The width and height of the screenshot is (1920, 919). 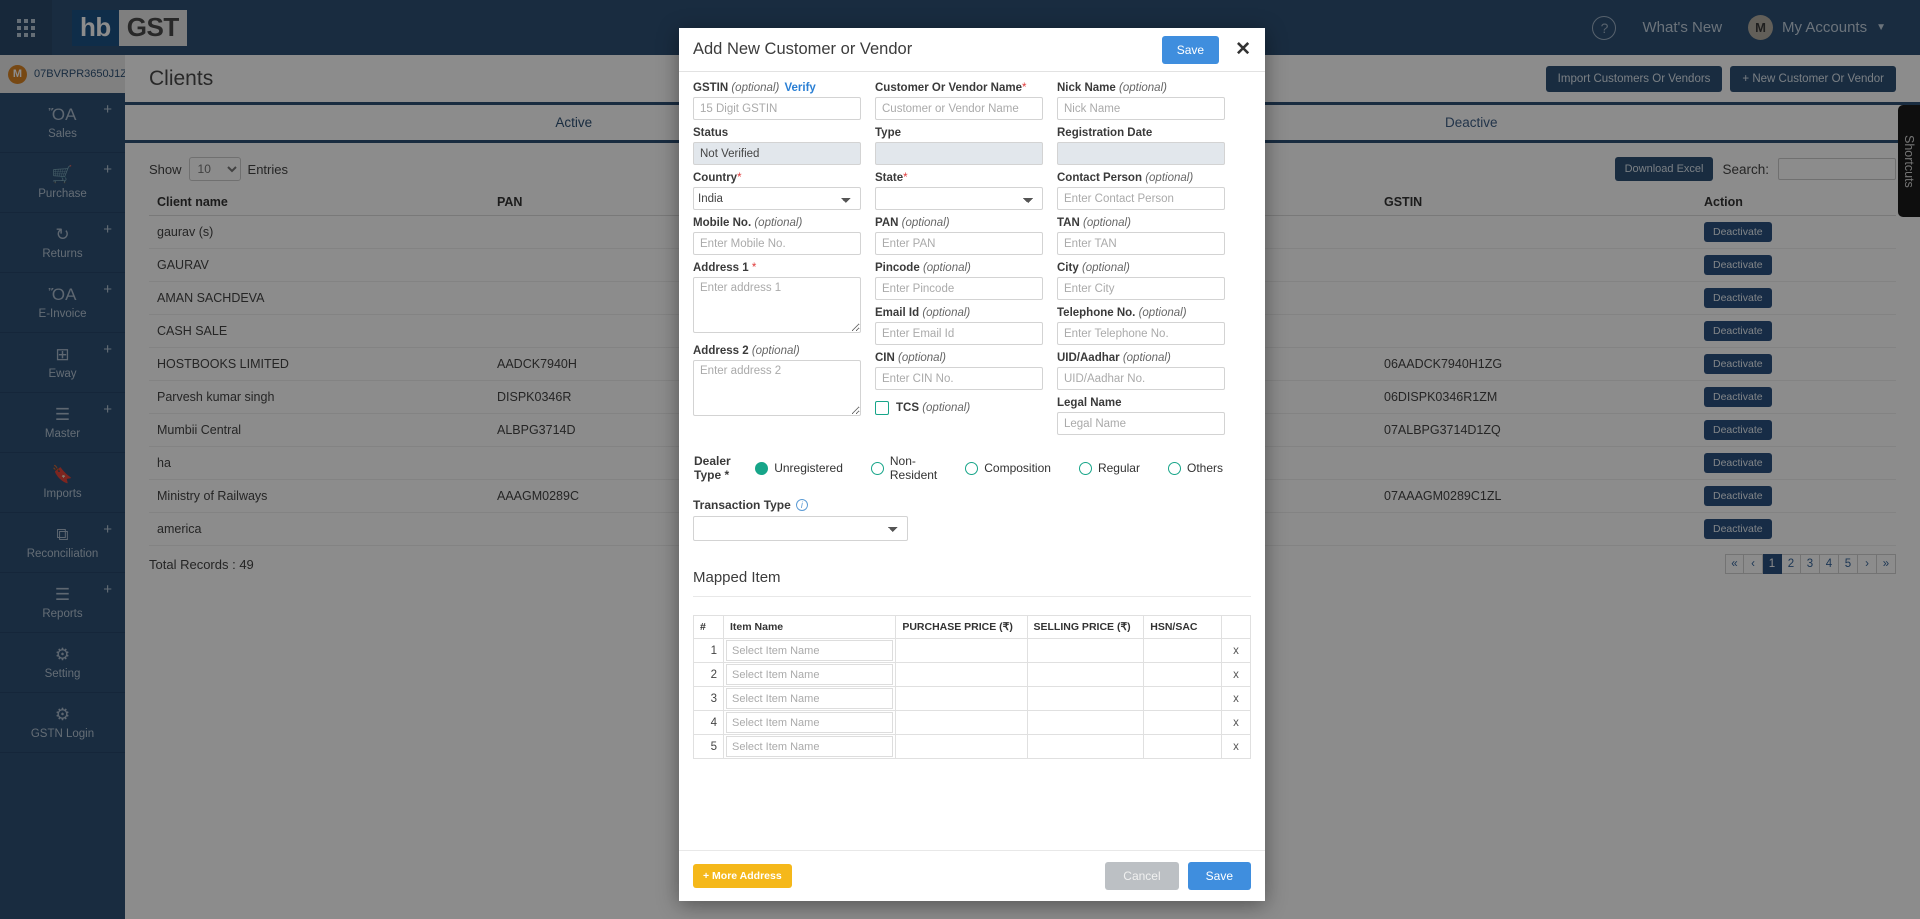 I want to click on contact-person-input, so click(x=1141, y=198).